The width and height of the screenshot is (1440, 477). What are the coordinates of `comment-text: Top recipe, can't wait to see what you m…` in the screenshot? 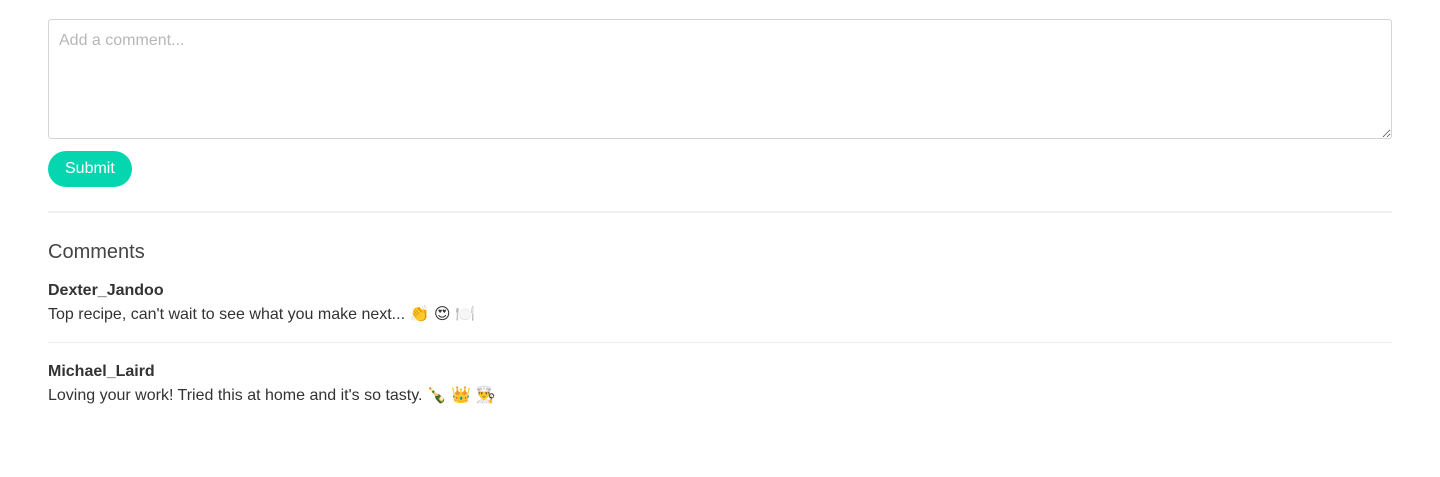 It's located at (261, 314).